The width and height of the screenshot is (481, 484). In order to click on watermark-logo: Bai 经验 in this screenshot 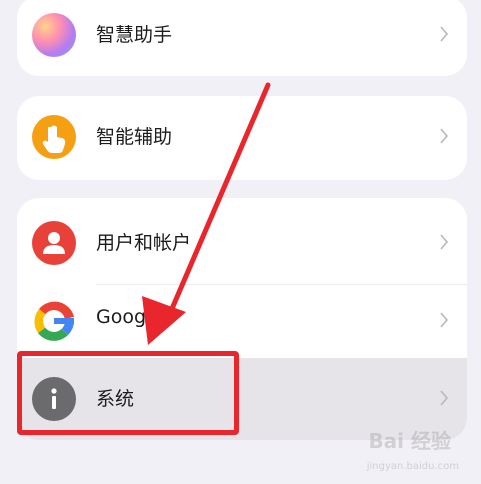, I will do `click(409, 441)`.